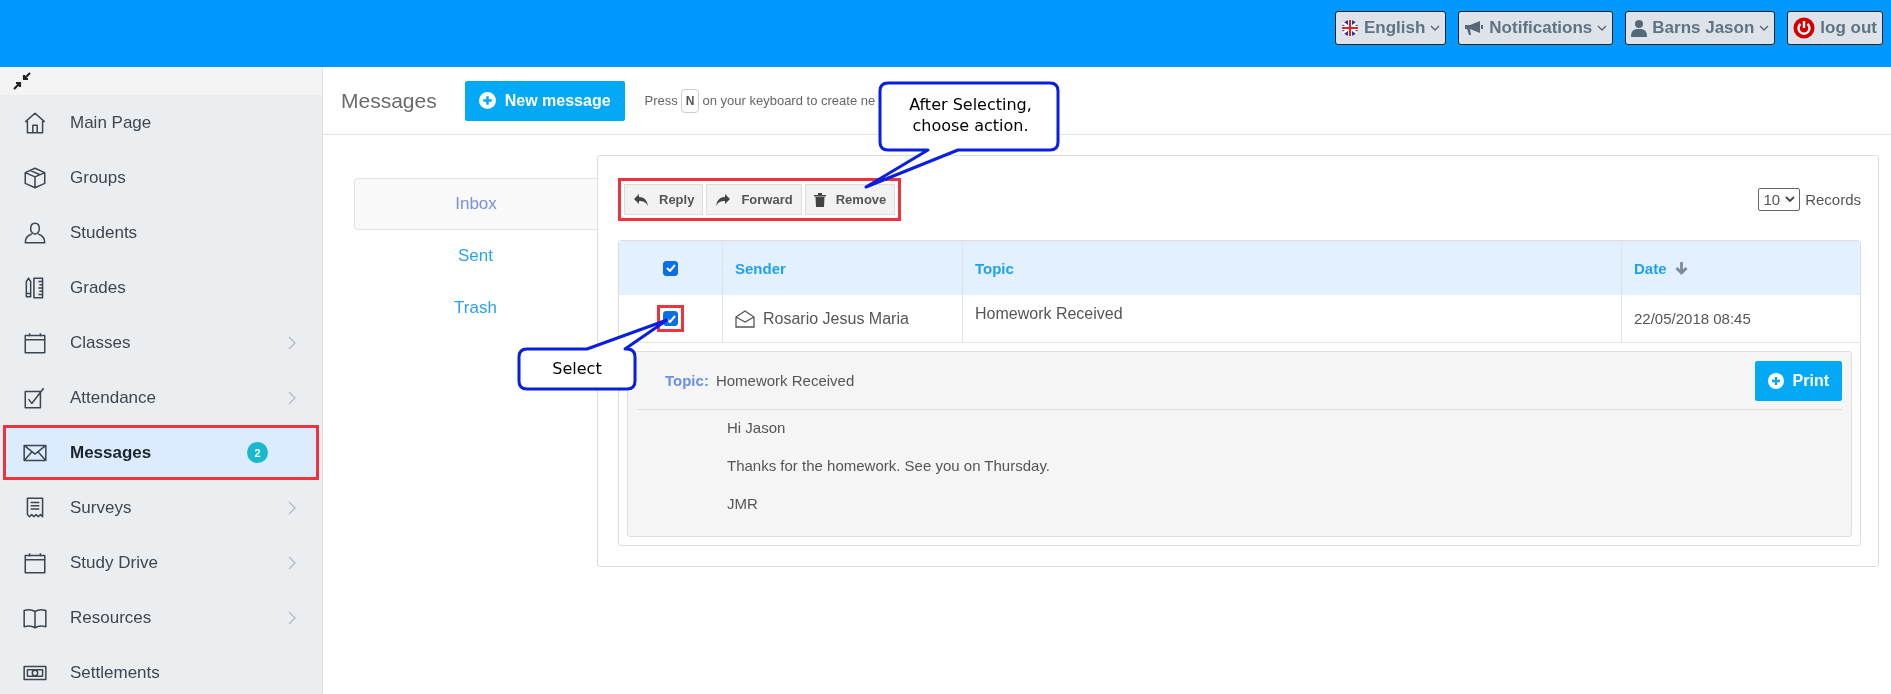 This screenshot has height=694, width=1891. I want to click on topic-label: Topic:, so click(687, 380).